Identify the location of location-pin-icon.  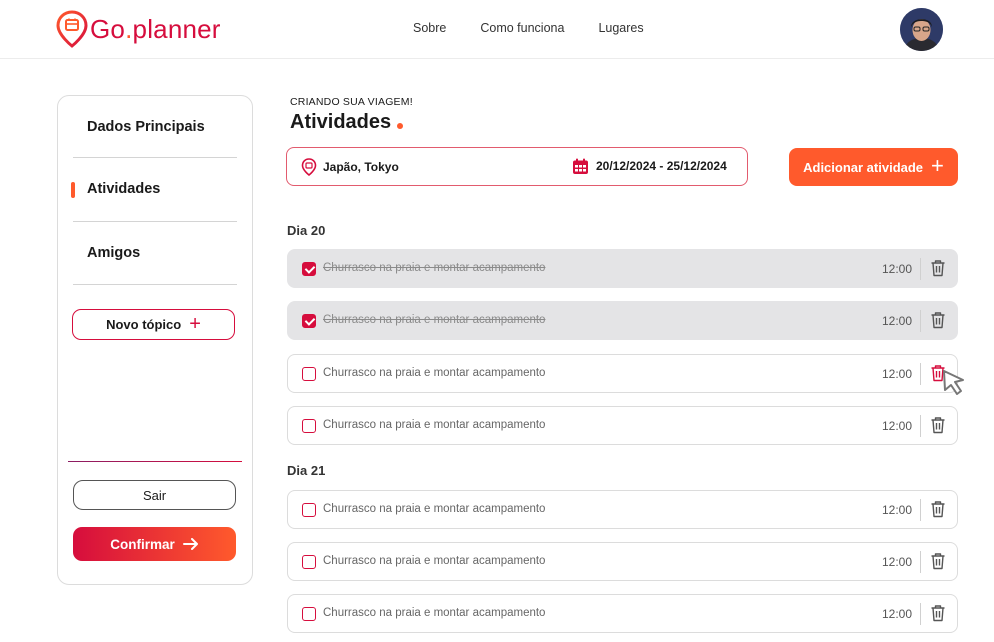
(309, 167).